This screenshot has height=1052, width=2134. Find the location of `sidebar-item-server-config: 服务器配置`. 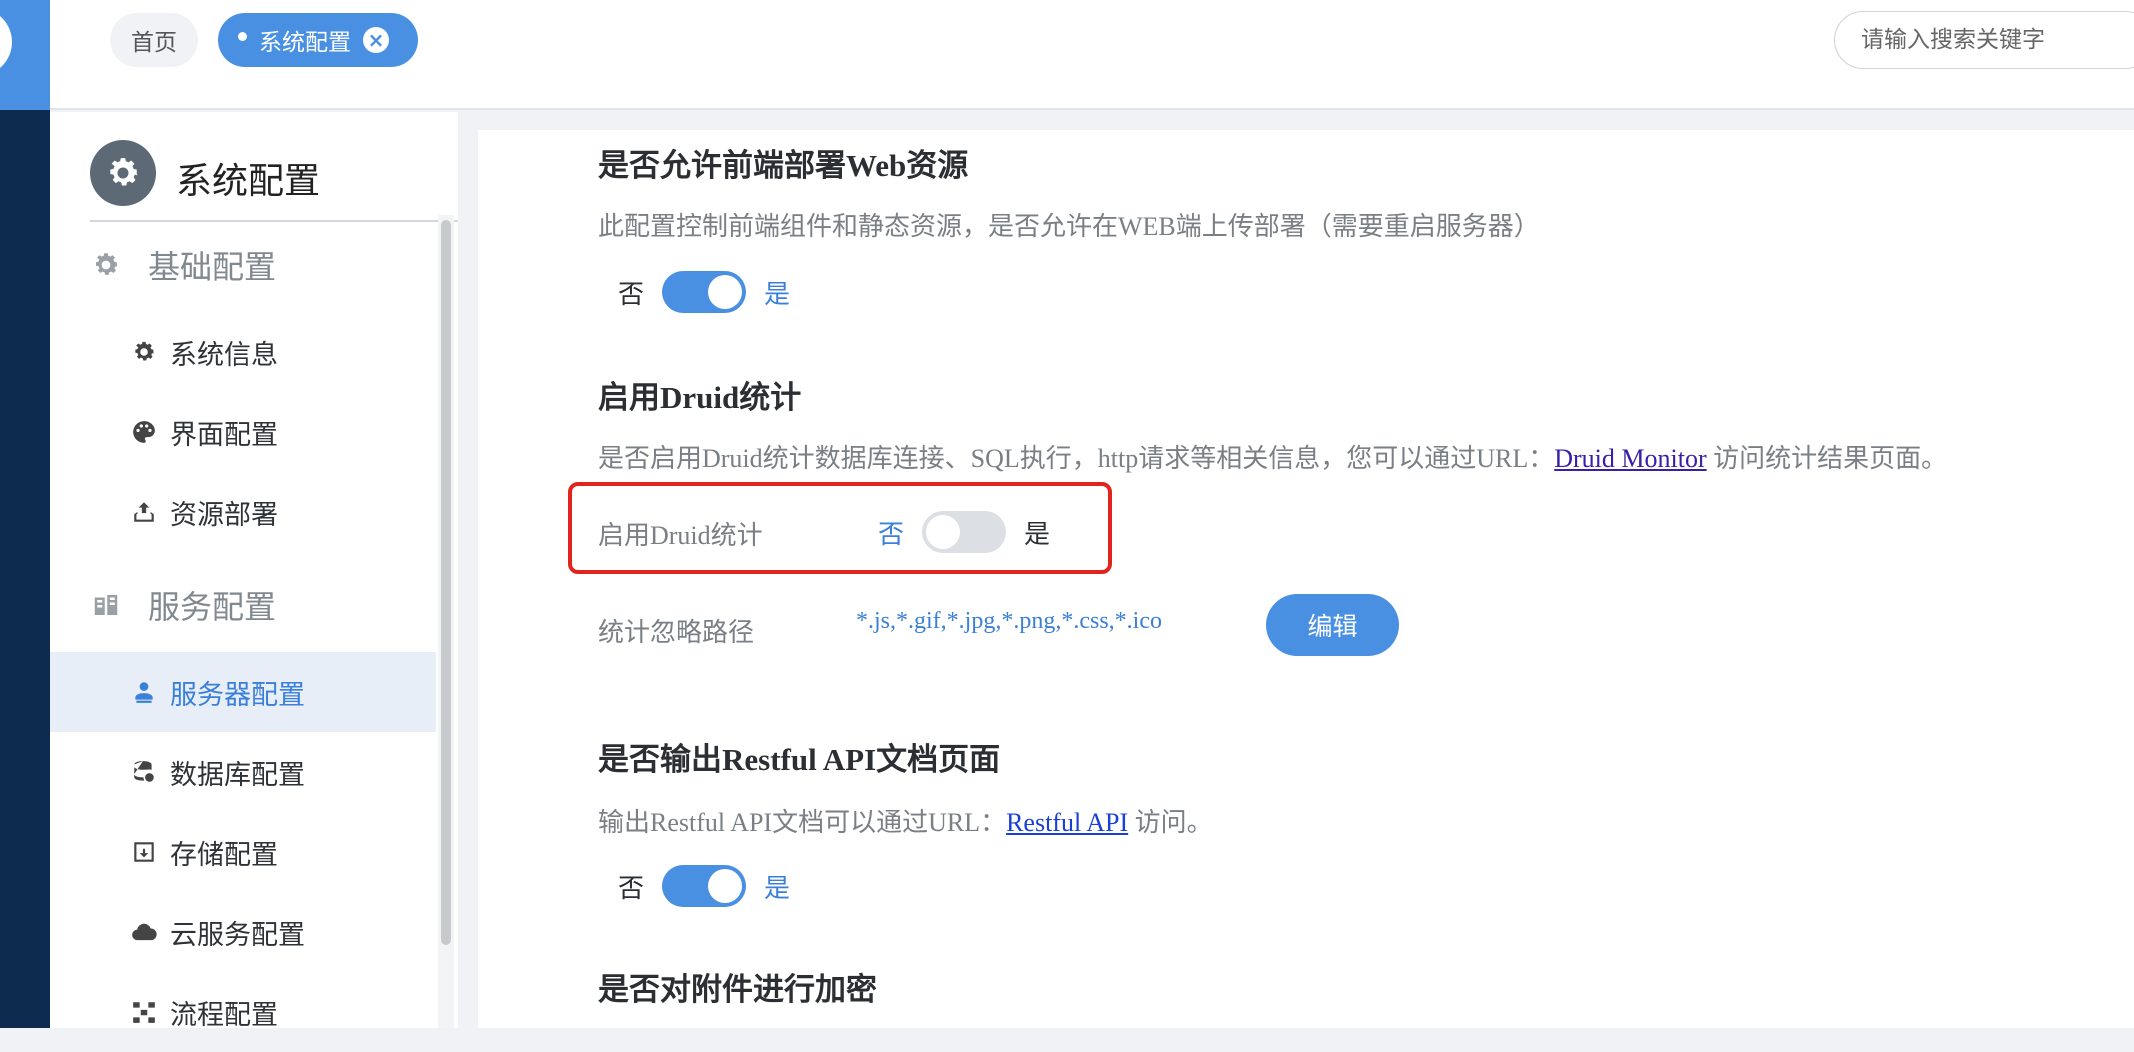

sidebar-item-server-config: 服务器配置 is located at coordinates (243, 692).